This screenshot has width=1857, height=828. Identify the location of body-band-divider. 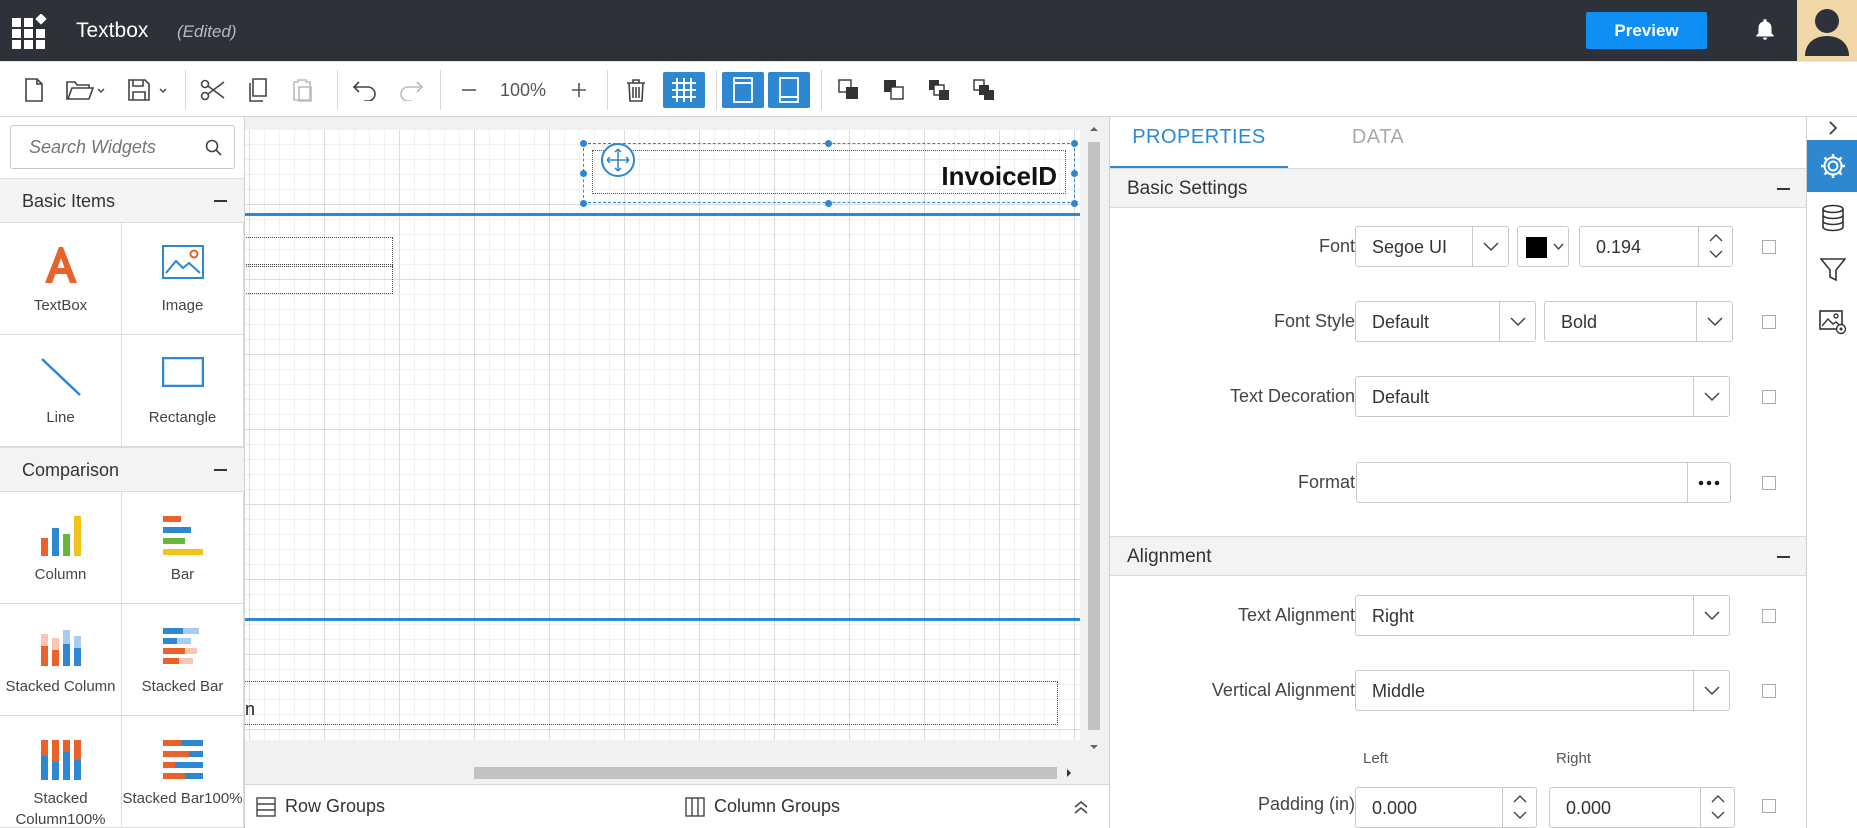
(662, 619).